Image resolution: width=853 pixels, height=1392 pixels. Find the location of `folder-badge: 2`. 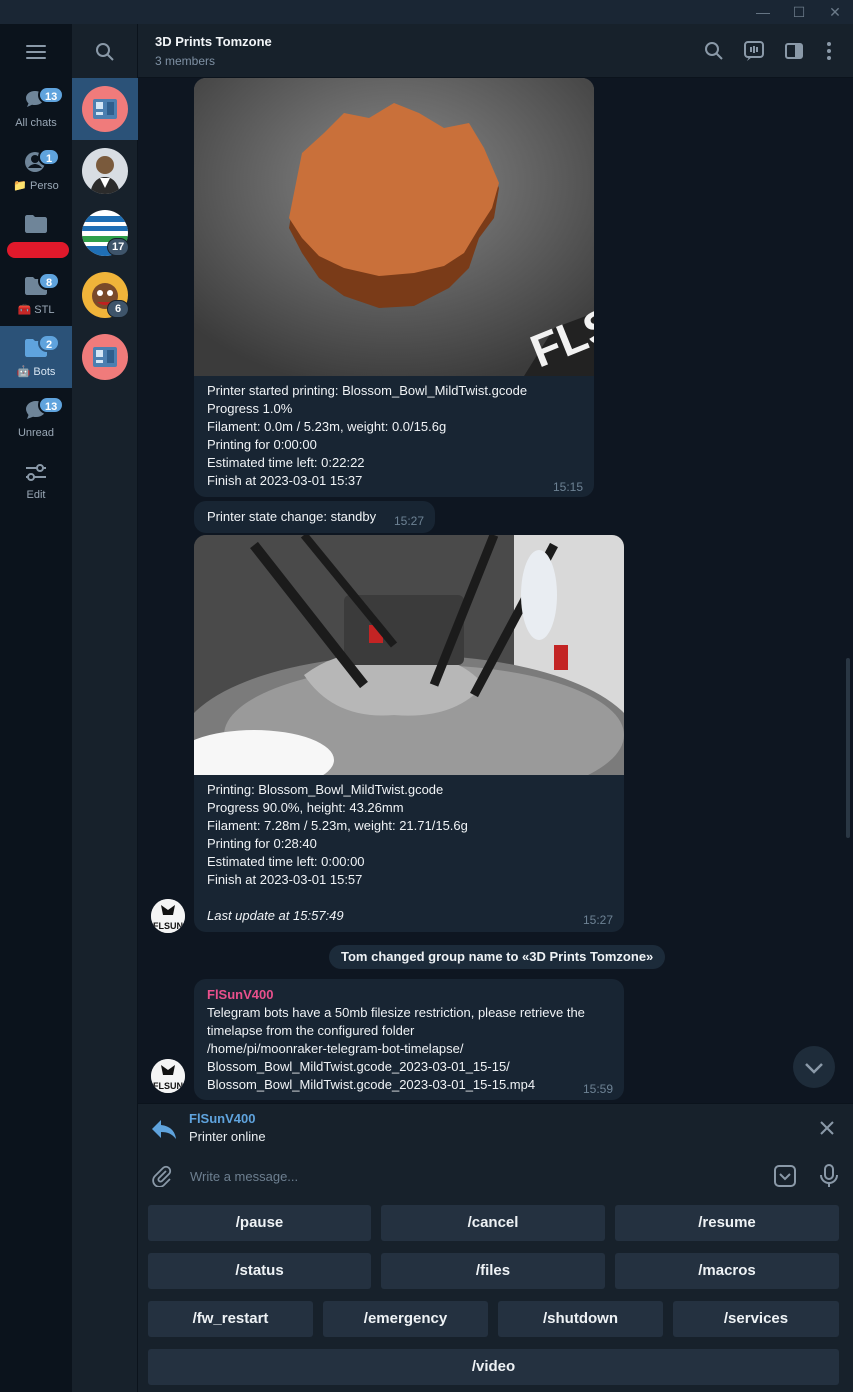

folder-badge: 2 is located at coordinates (49, 343).